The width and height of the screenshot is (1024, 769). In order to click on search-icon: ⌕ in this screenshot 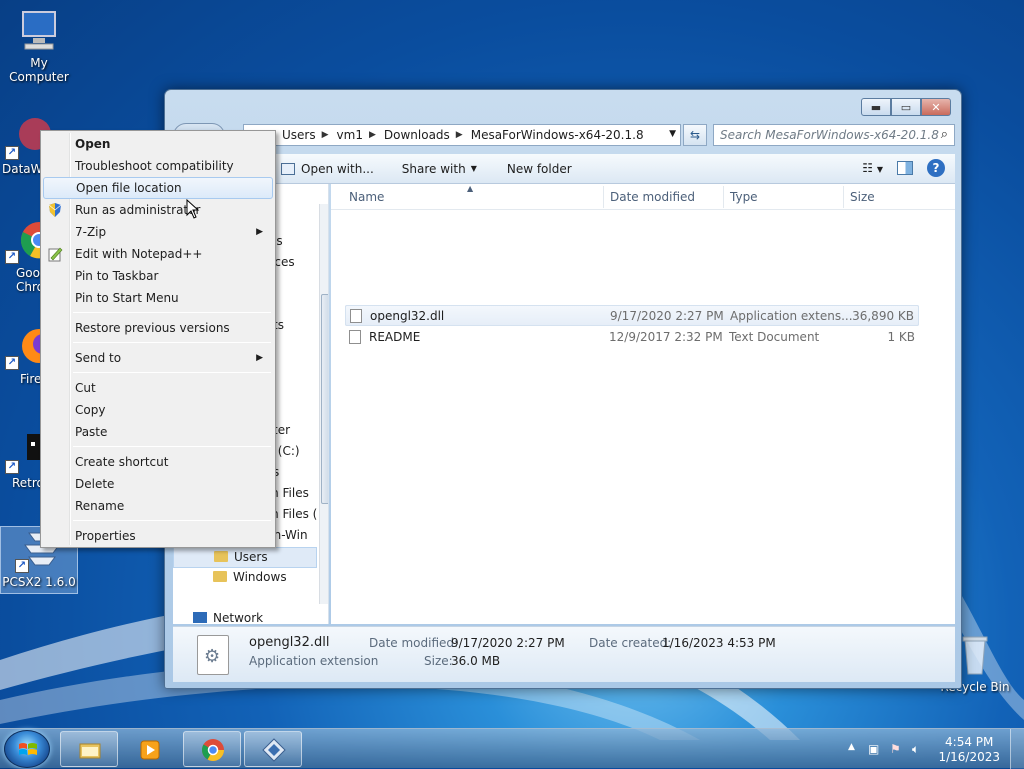, I will do `click(944, 134)`.